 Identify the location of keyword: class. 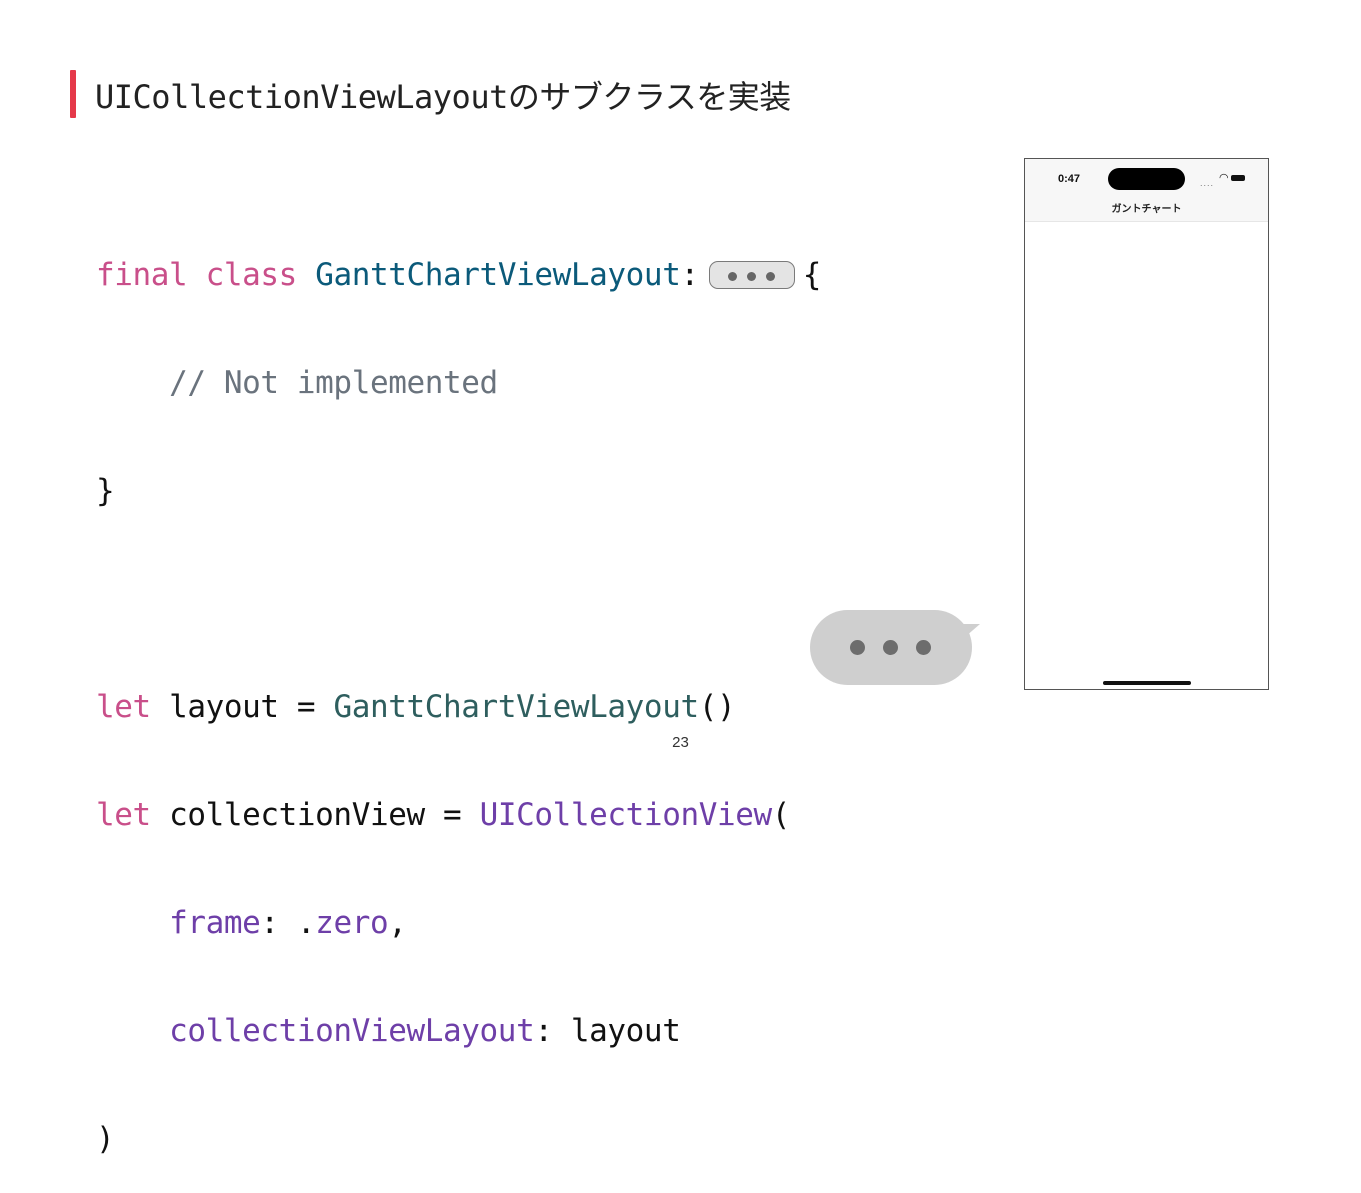
(251, 275).